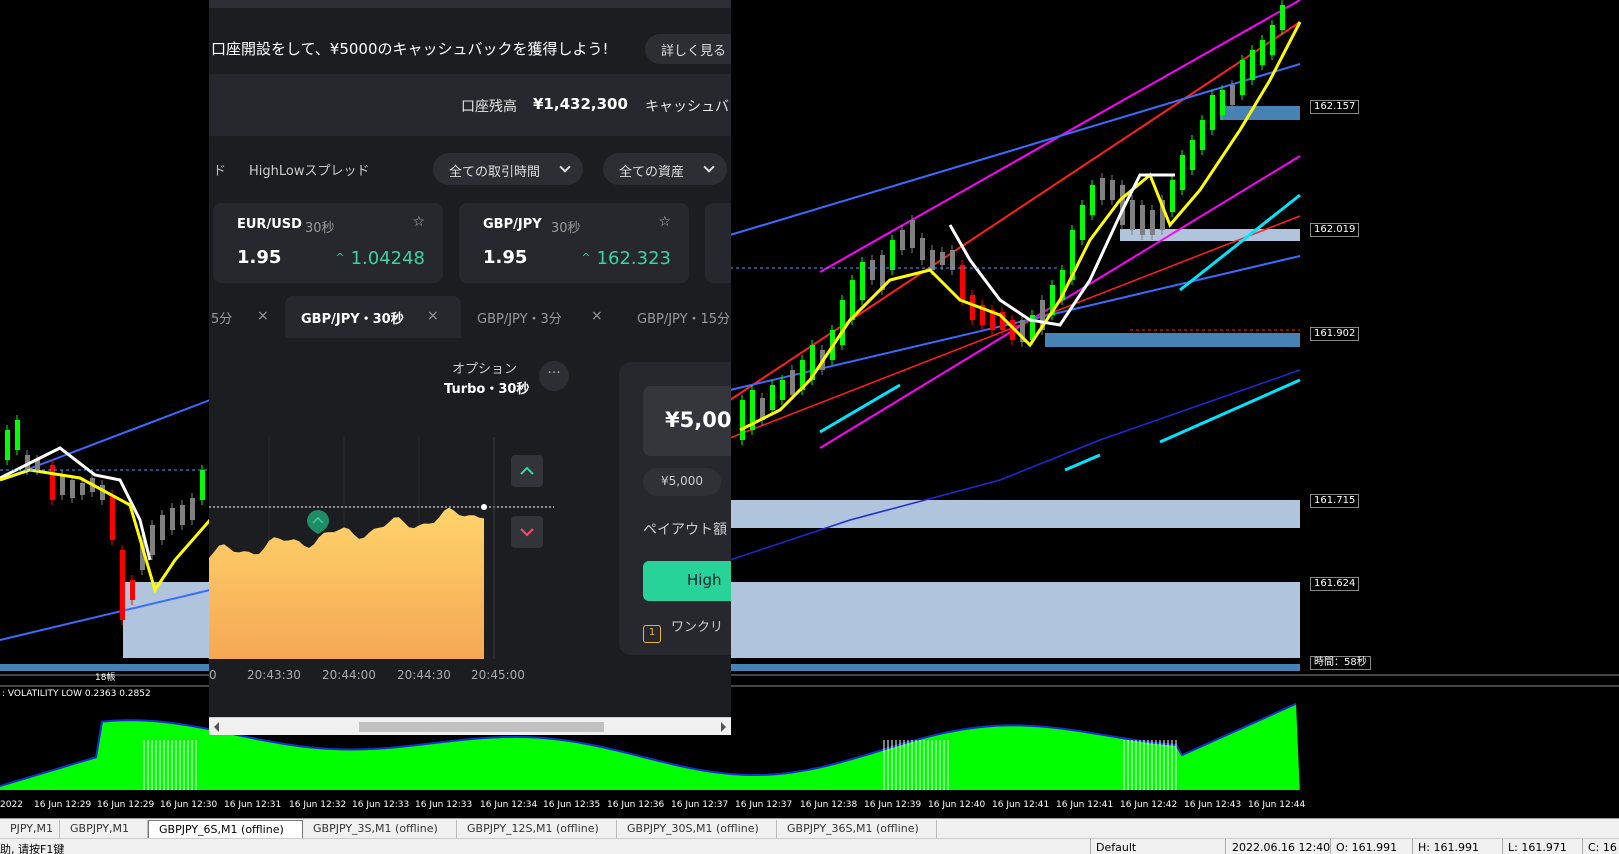  Describe the element at coordinates (30, 829) in the screenshot. I see `chart-tab: PJPY,M1` at that location.